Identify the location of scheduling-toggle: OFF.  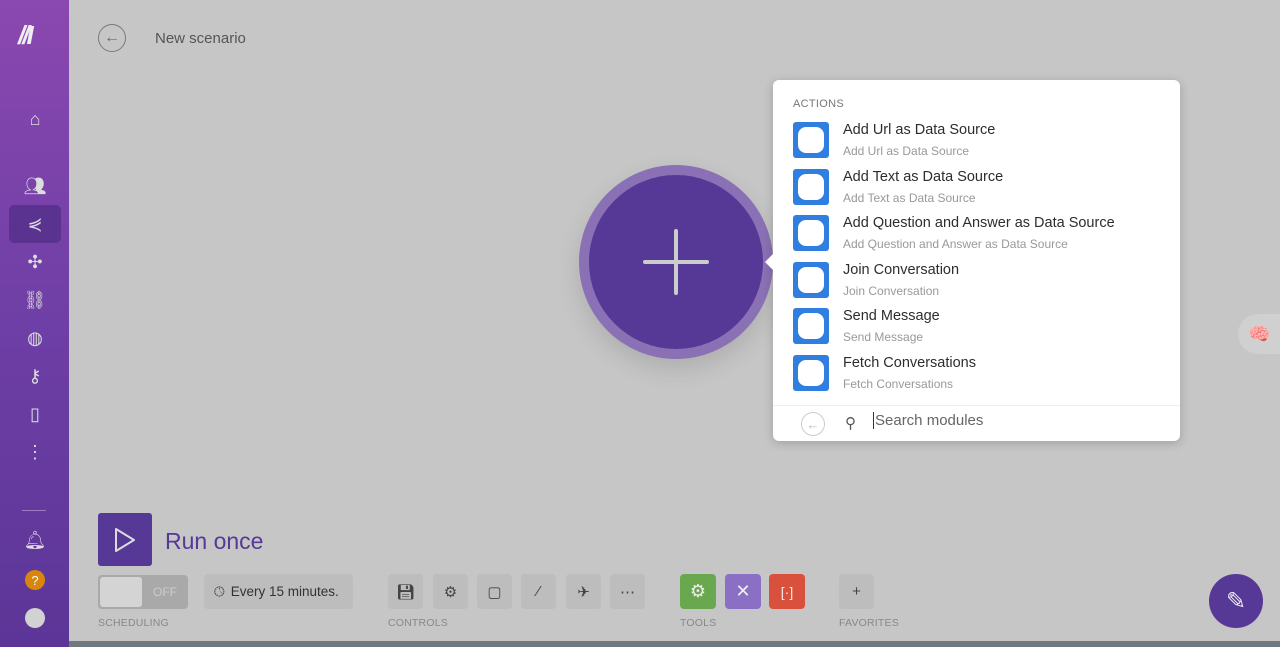
(143, 592).